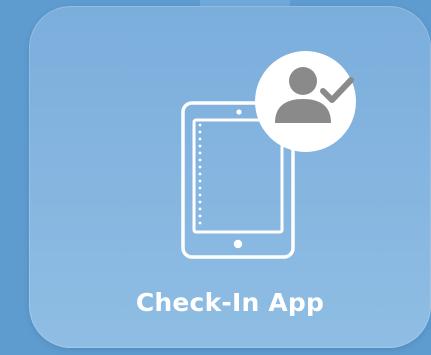 The image size is (431, 355). I want to click on user-check-icon, so click(314, 95).